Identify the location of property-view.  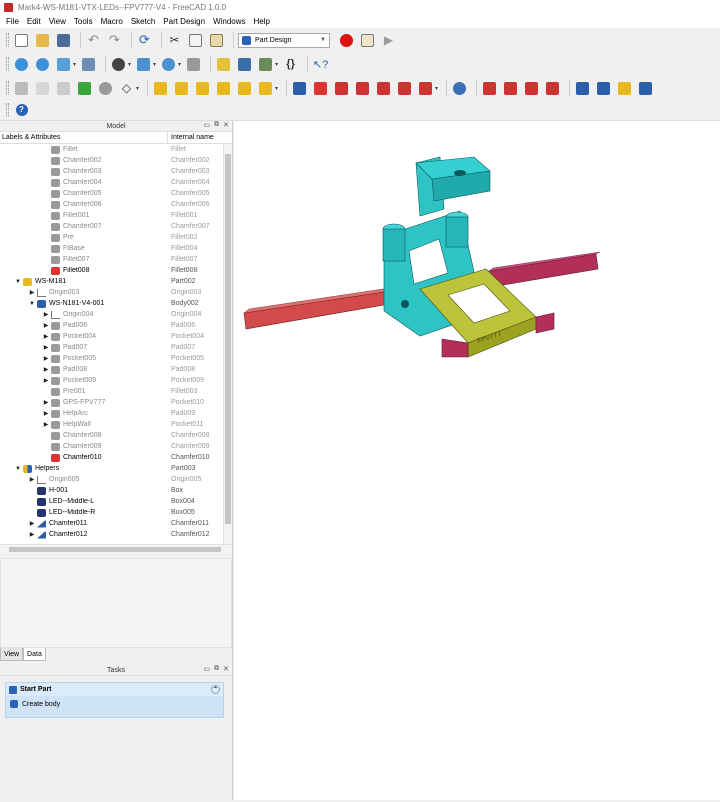
(116, 603).